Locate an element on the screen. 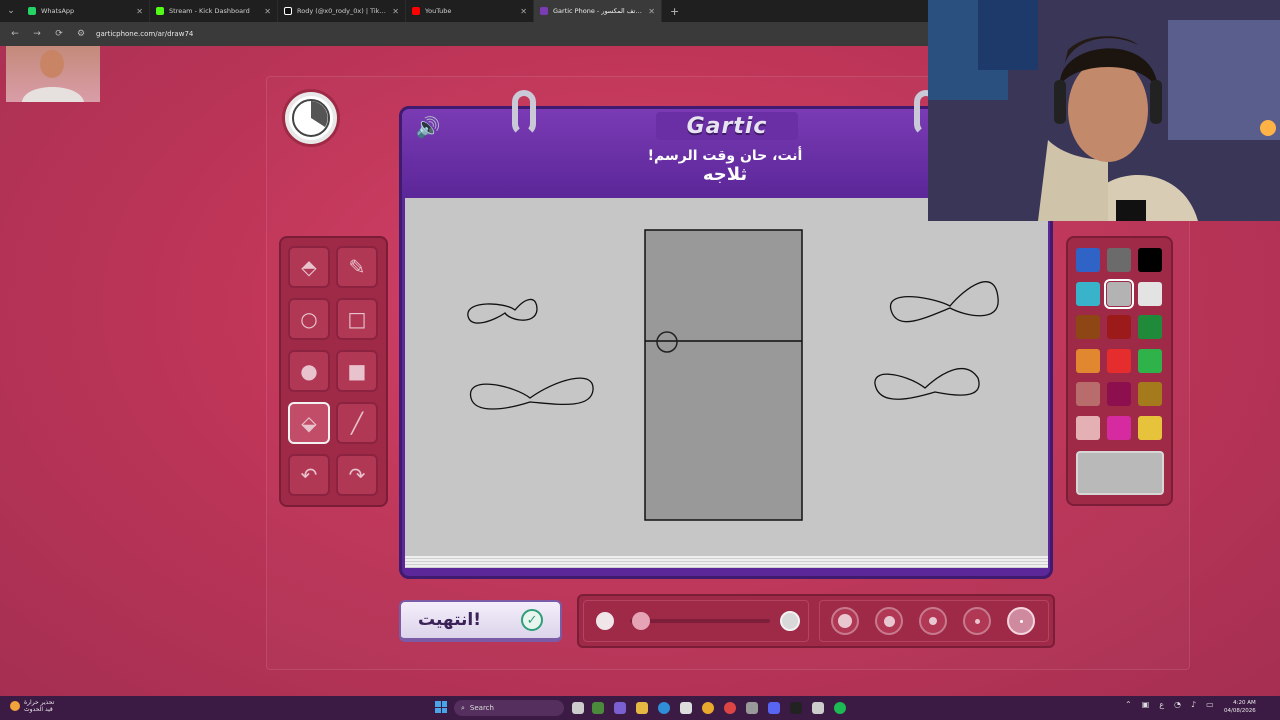 This screenshot has height=720, width=1280. check-icon: ✓ is located at coordinates (532, 620).